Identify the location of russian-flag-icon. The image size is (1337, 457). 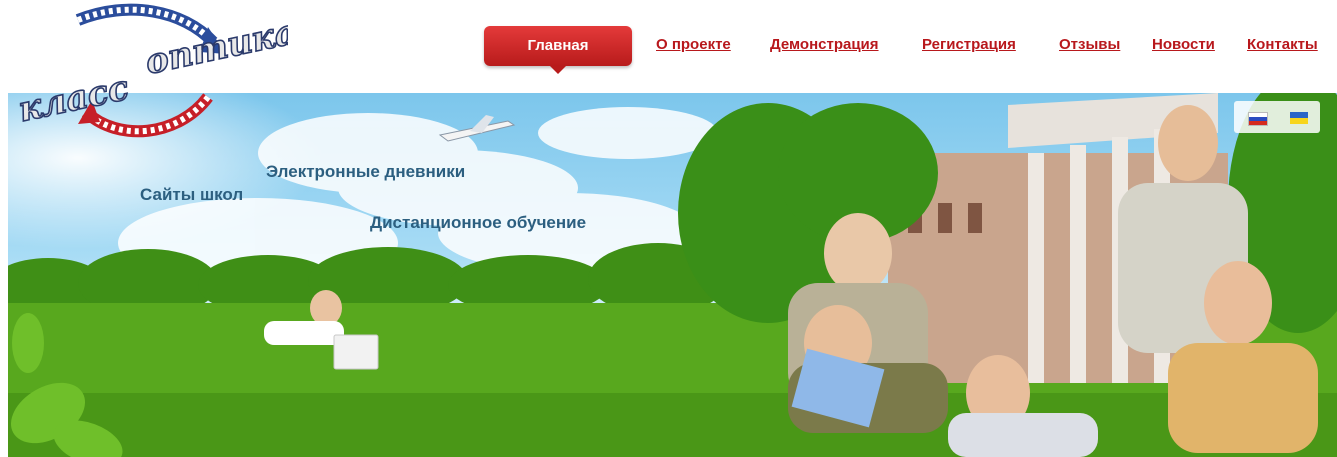
(1258, 119).